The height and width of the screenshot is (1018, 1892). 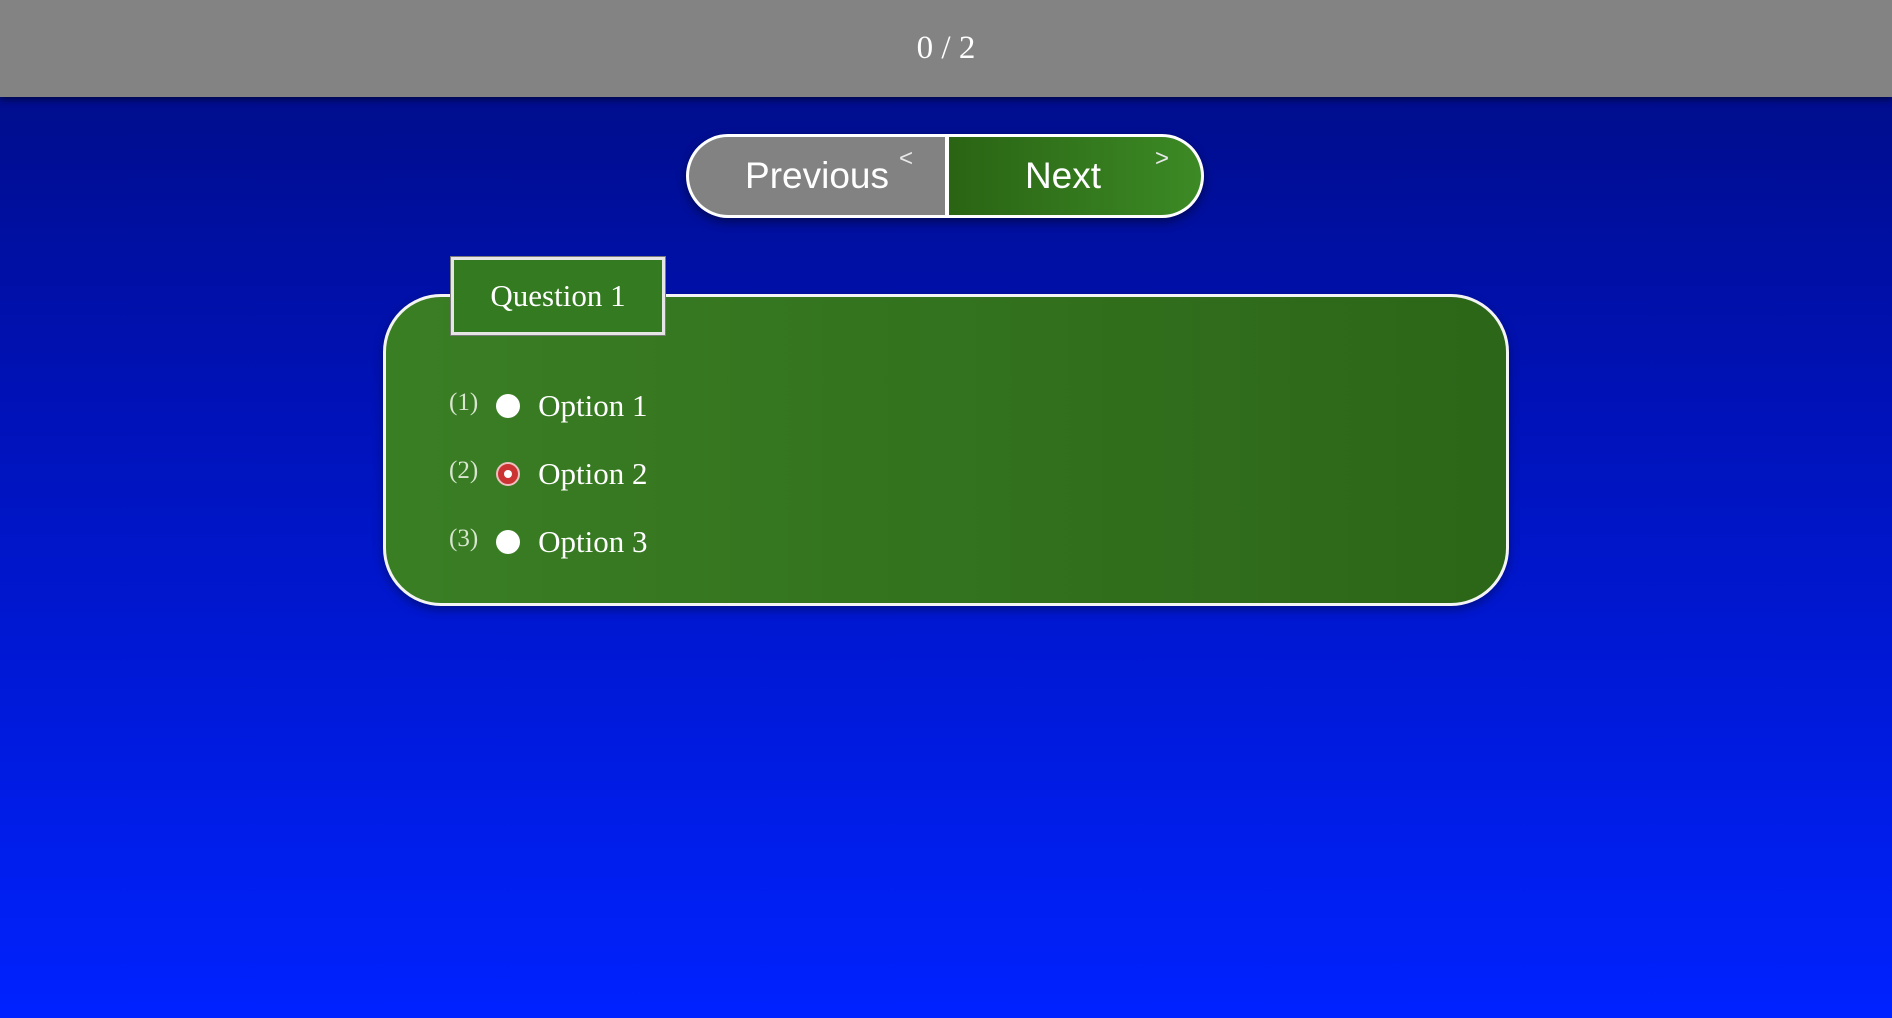 I want to click on next-button: Next >, so click(x=1075, y=176).